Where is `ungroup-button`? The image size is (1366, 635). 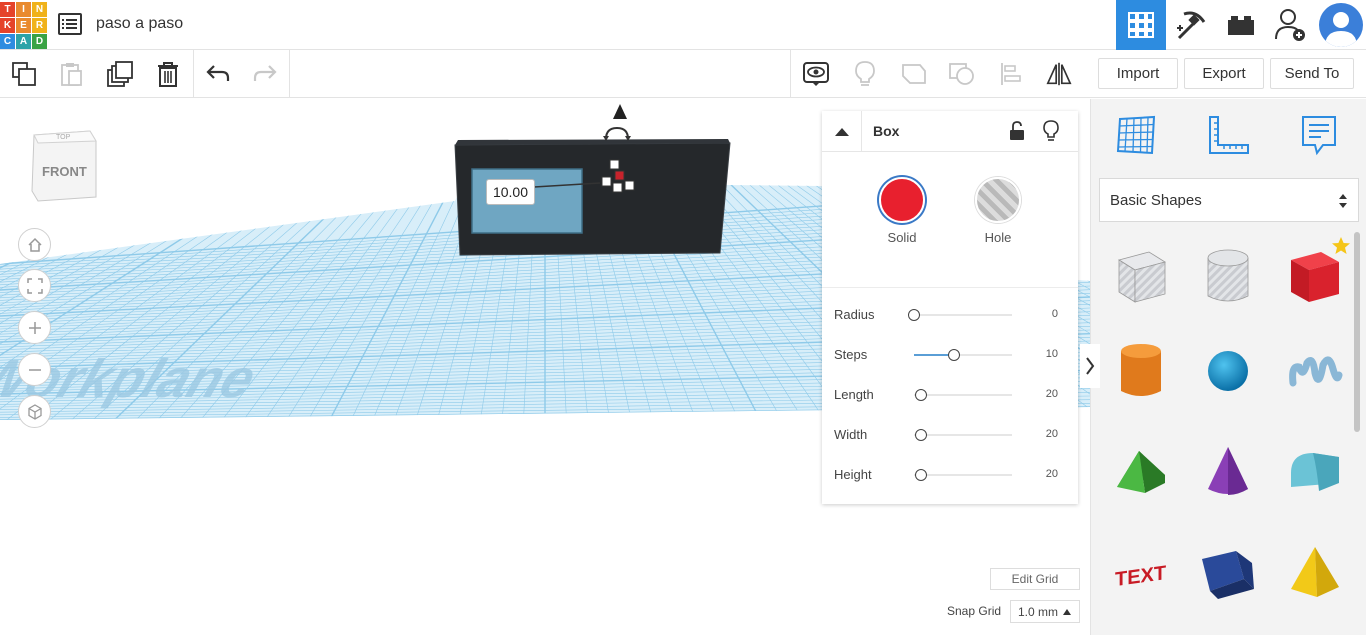 ungroup-button is located at coordinates (962, 74).